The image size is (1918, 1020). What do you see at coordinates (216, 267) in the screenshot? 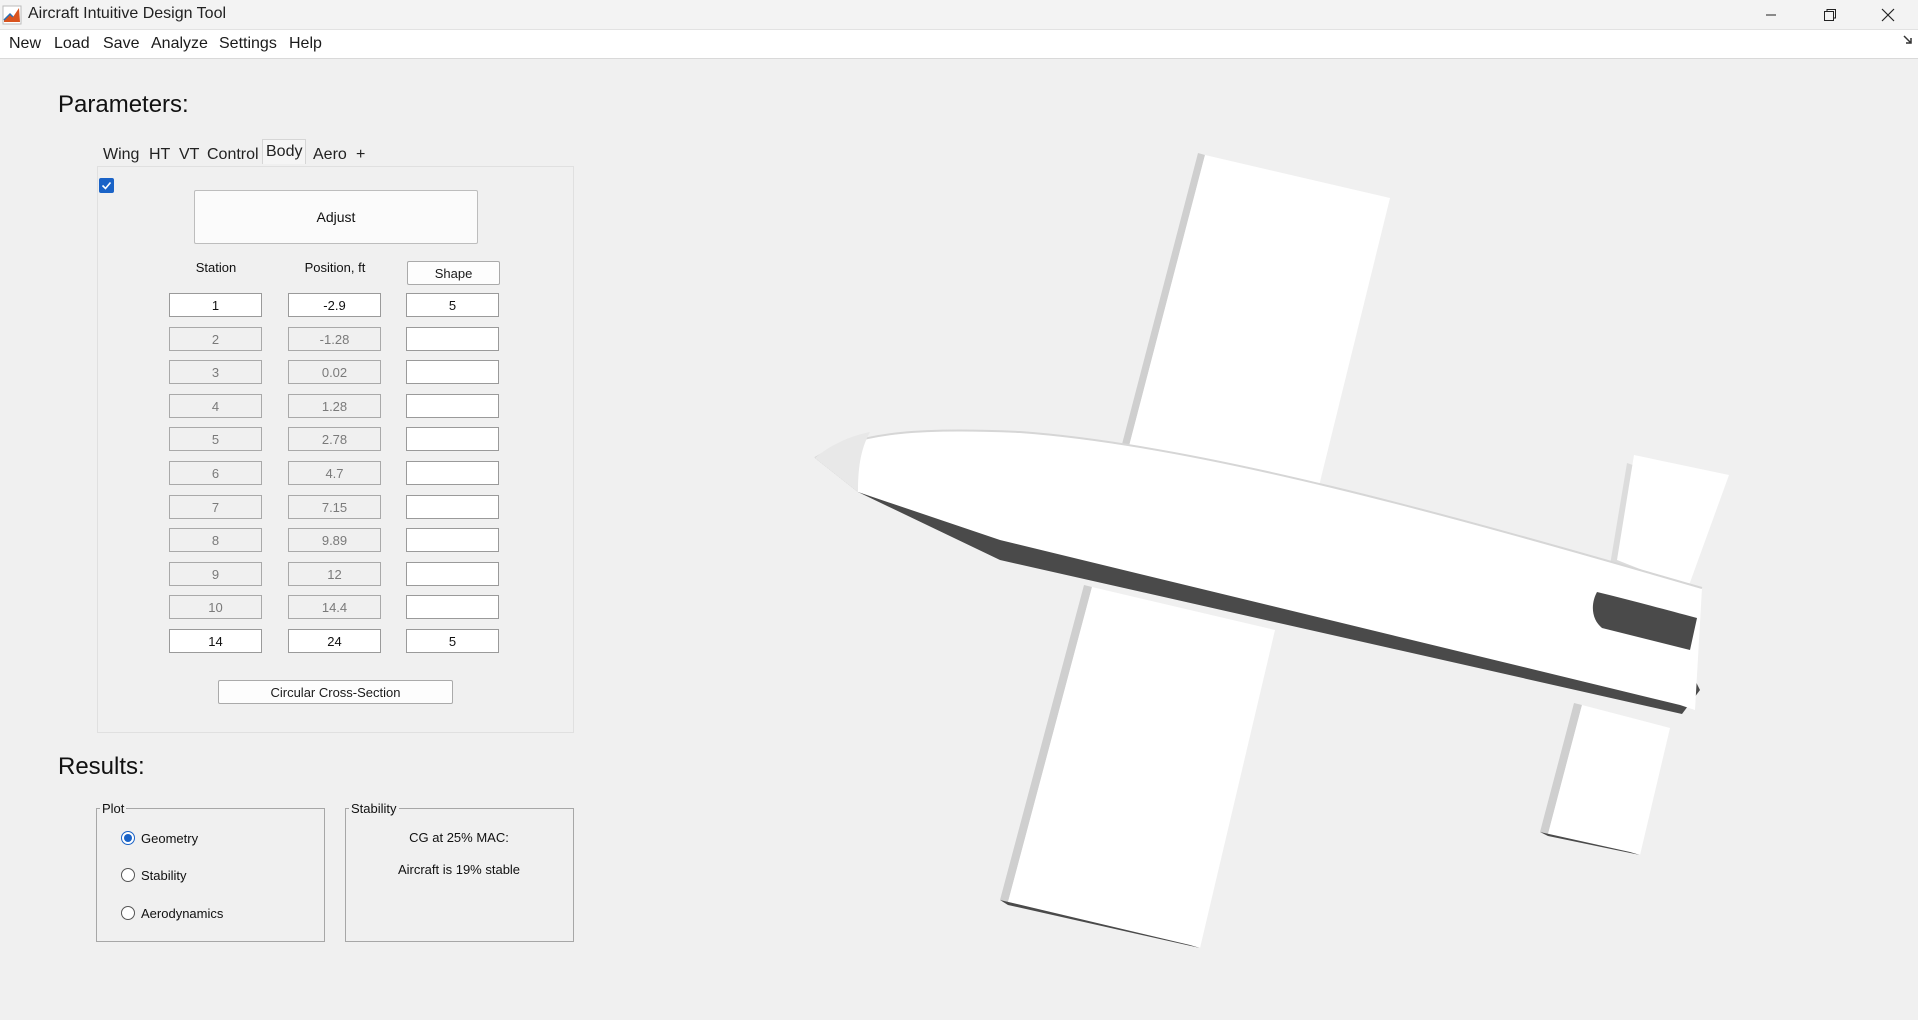
I see `station-column-header: Station` at bounding box center [216, 267].